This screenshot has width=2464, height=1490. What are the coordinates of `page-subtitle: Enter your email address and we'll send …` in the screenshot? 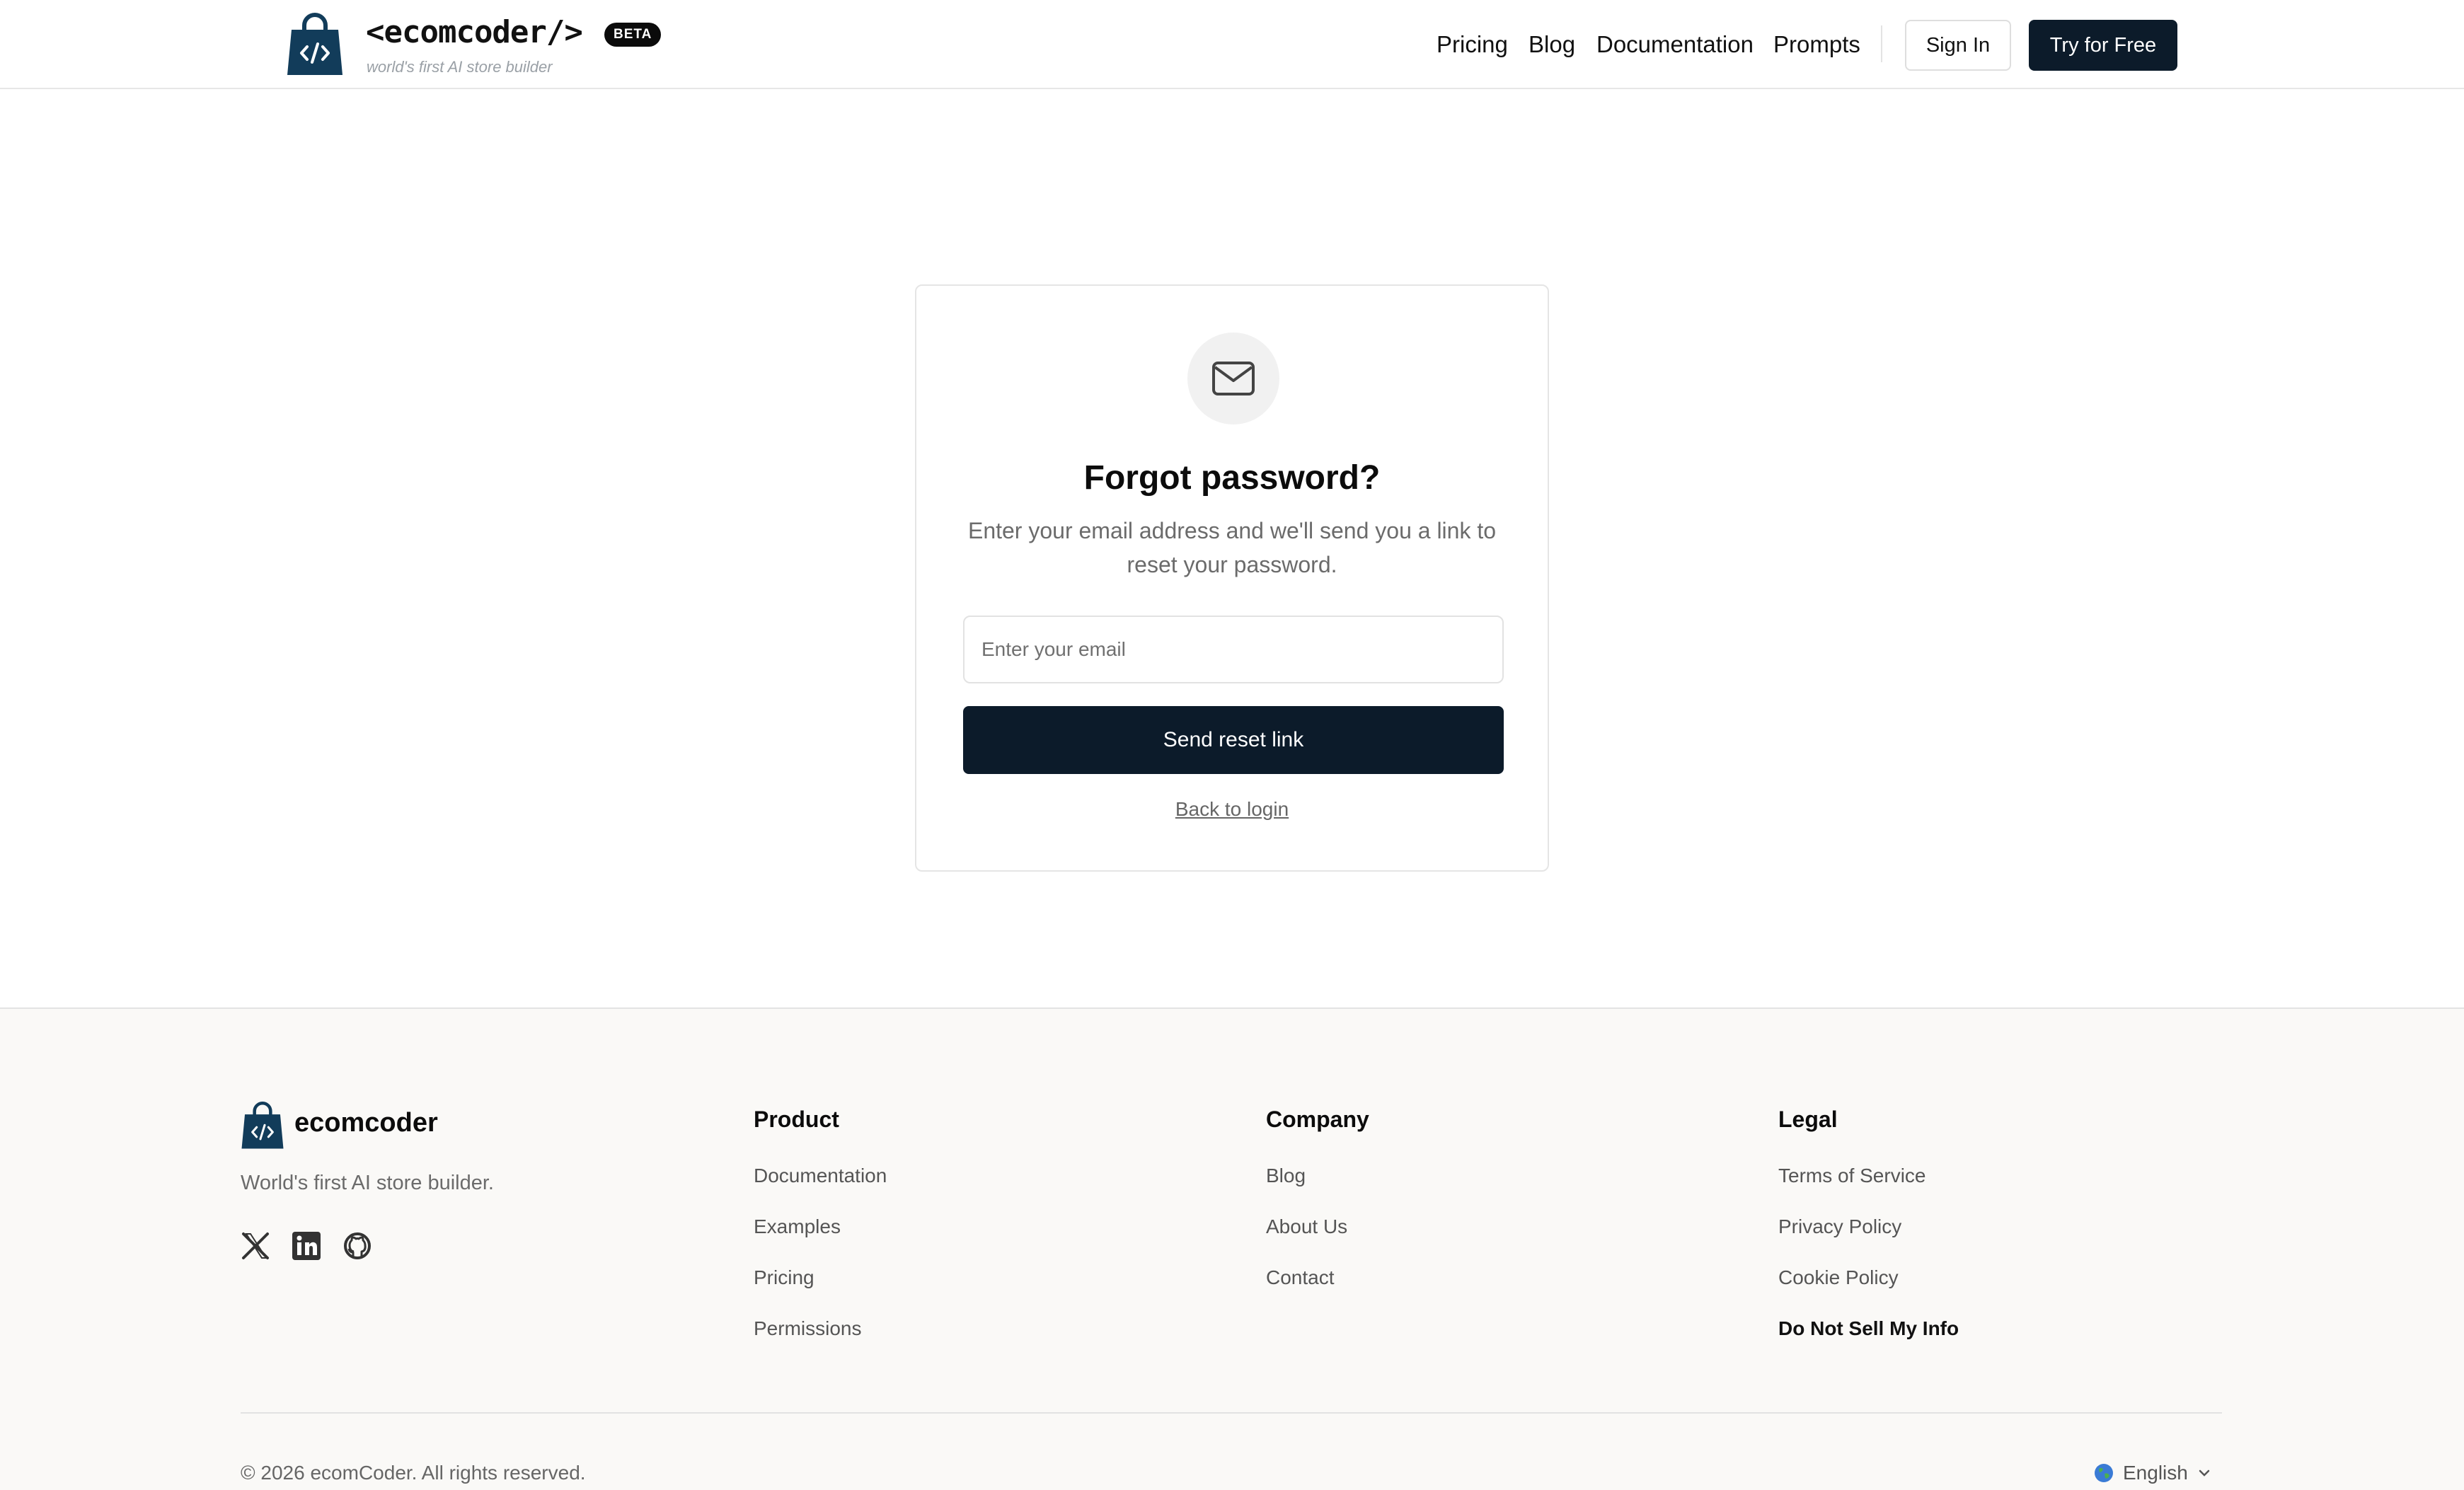 It's located at (1232, 547).